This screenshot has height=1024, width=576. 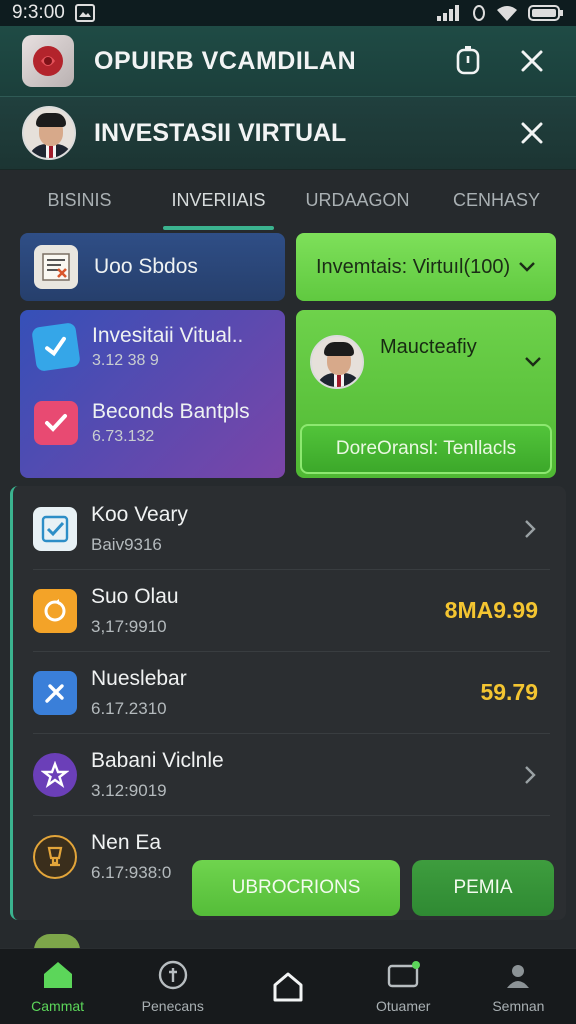 I want to click on timer-button, so click(x=468, y=61).